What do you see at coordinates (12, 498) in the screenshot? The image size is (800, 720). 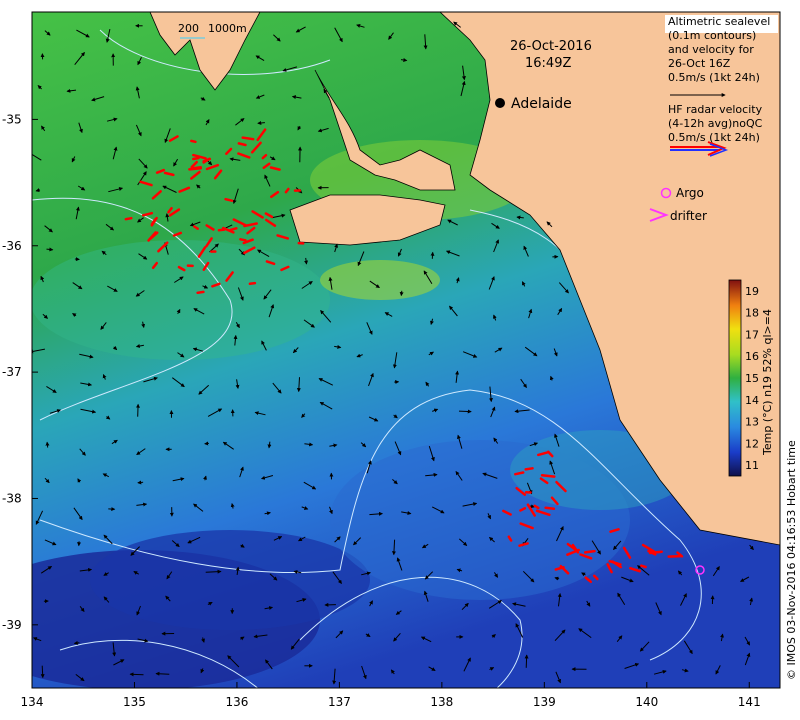 I see `y-tick-label: -38` at bounding box center [12, 498].